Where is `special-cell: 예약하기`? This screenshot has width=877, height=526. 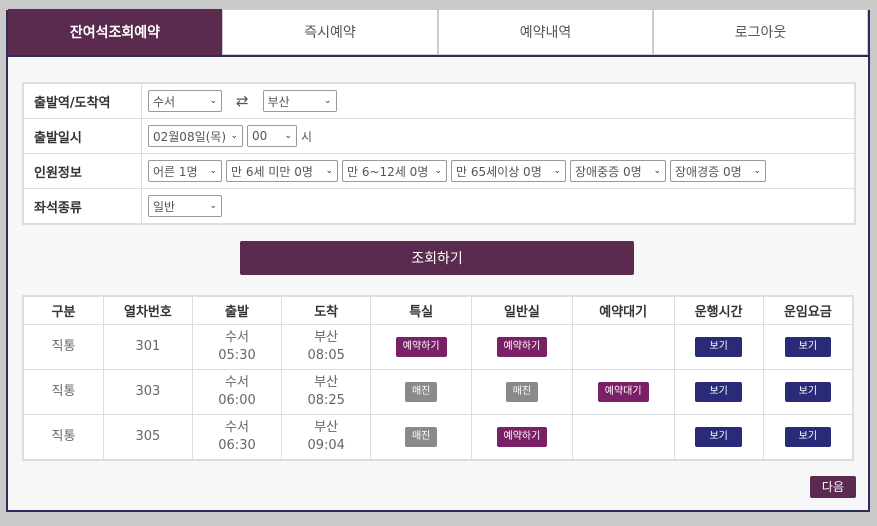
special-cell: 예약하기 is located at coordinates (421, 347).